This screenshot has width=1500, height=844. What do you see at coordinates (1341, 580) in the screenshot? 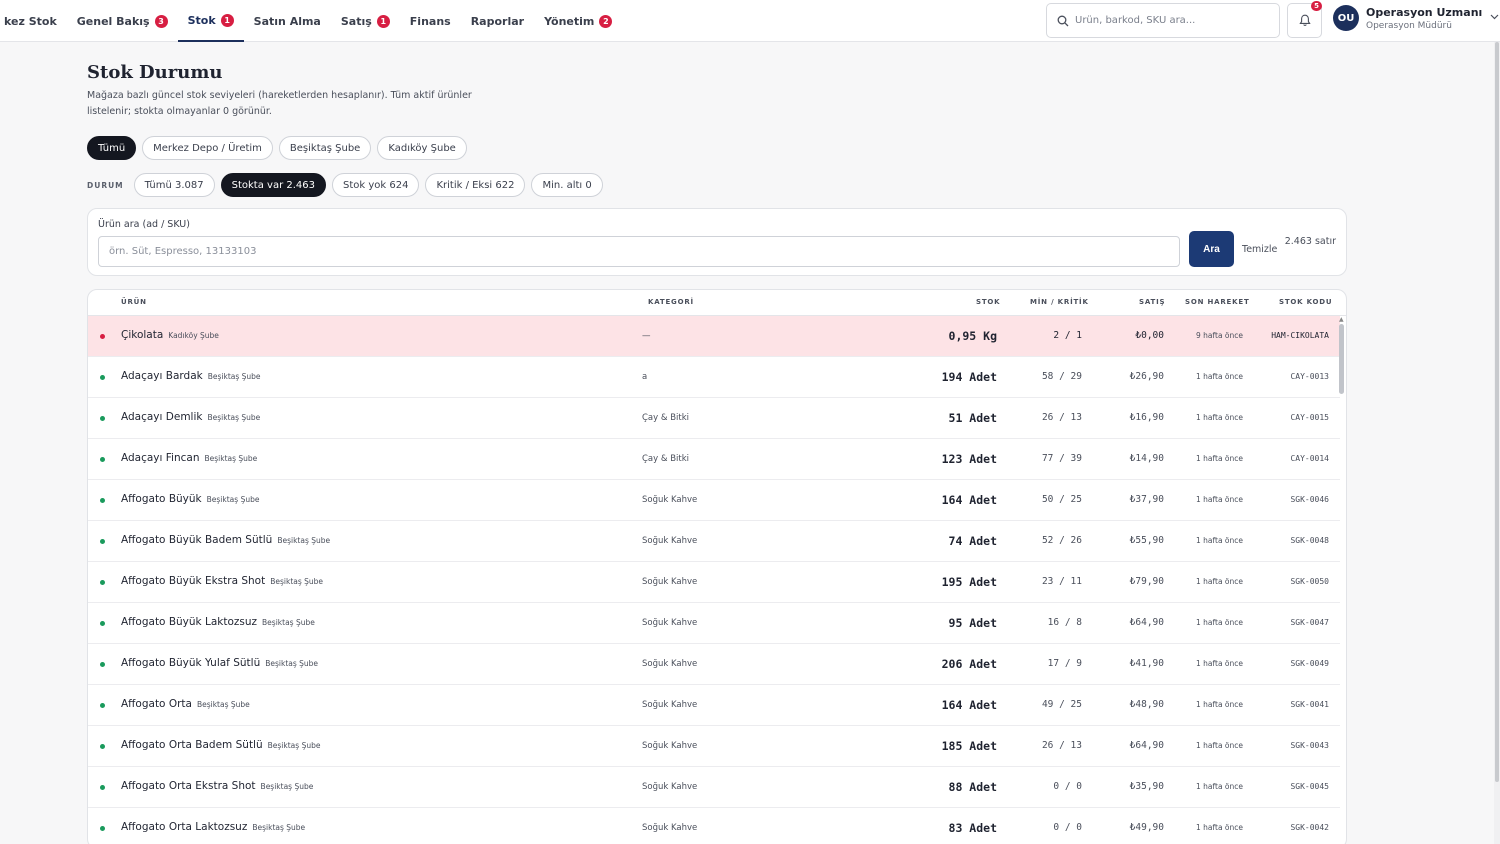
I see `table-scrollbar: ▲` at bounding box center [1341, 580].